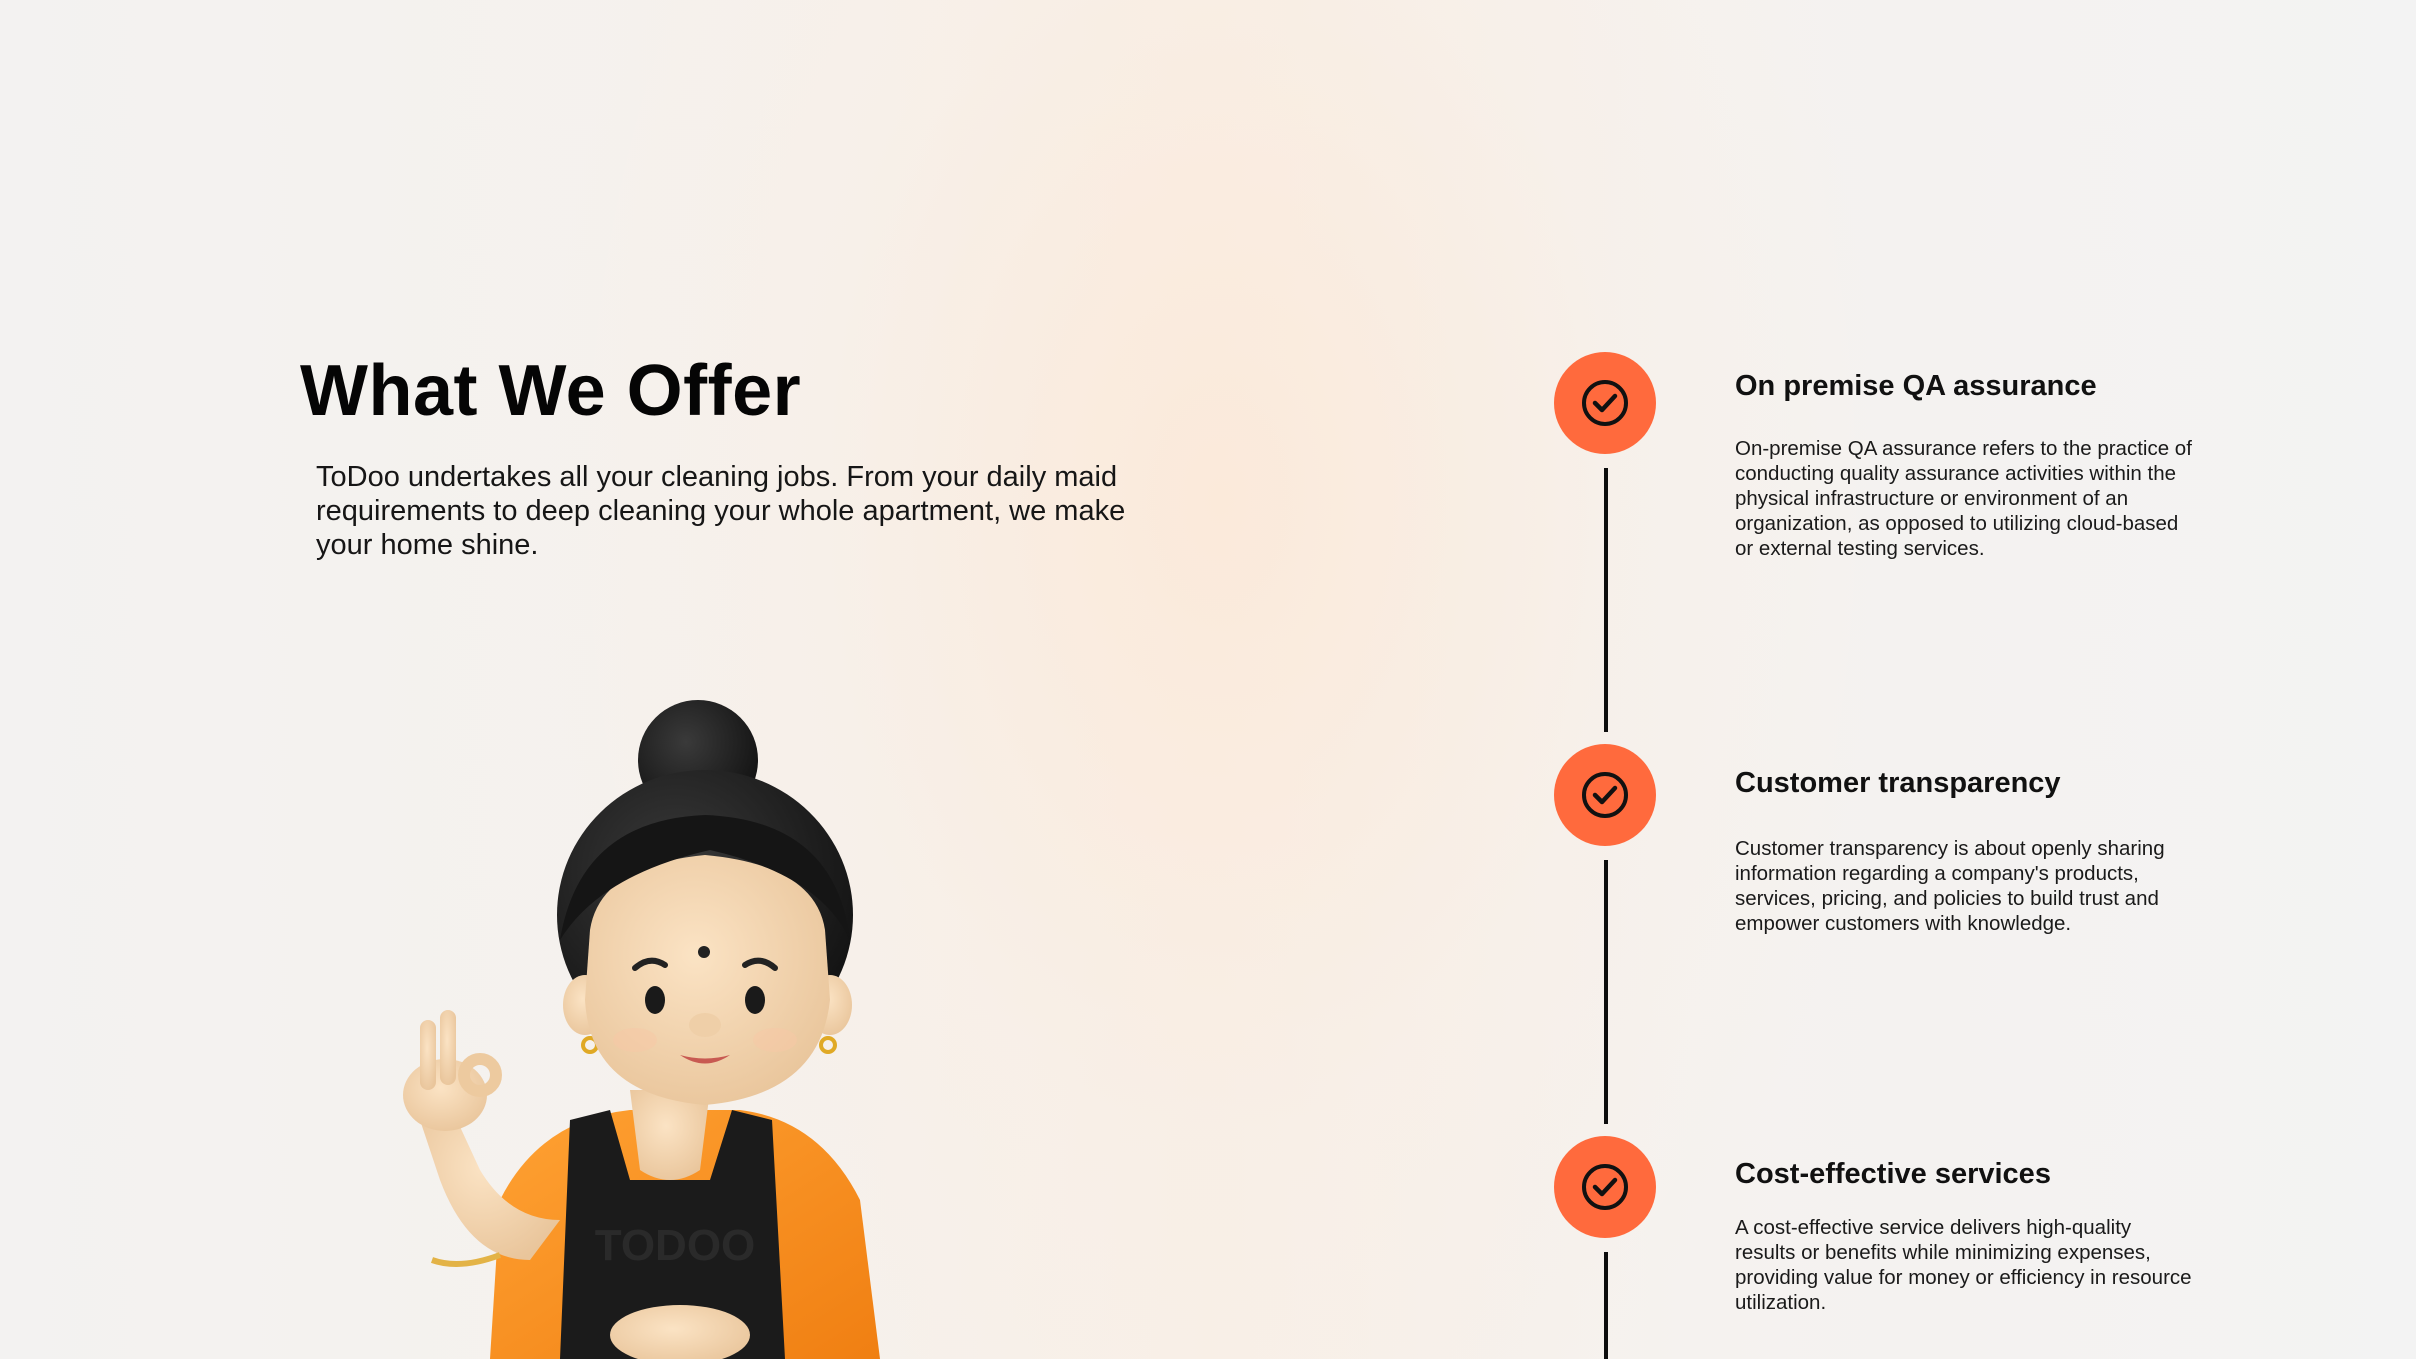 The image size is (2416, 1359). Describe the element at coordinates (551, 391) in the screenshot. I see `section-title: What We Offer` at that location.